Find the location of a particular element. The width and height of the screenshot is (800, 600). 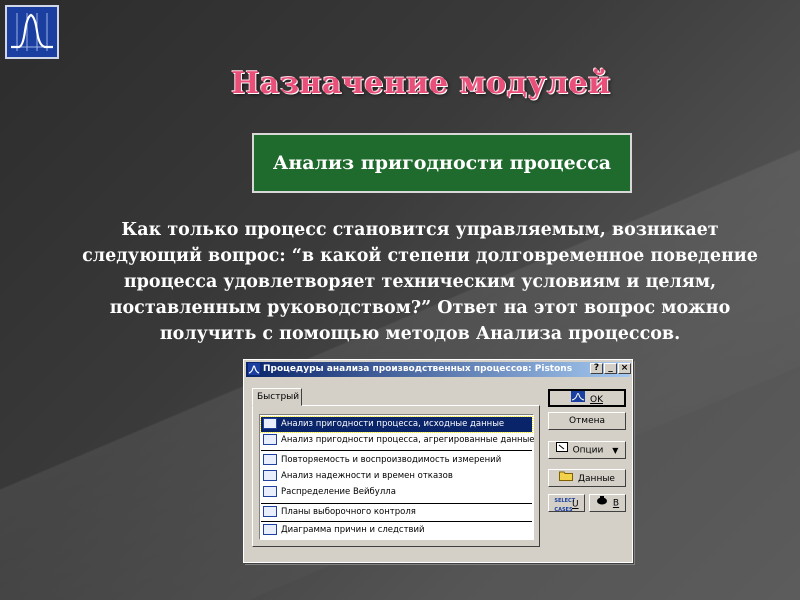

list-item: Анализ надежности и времен отказов is located at coordinates (396, 476).